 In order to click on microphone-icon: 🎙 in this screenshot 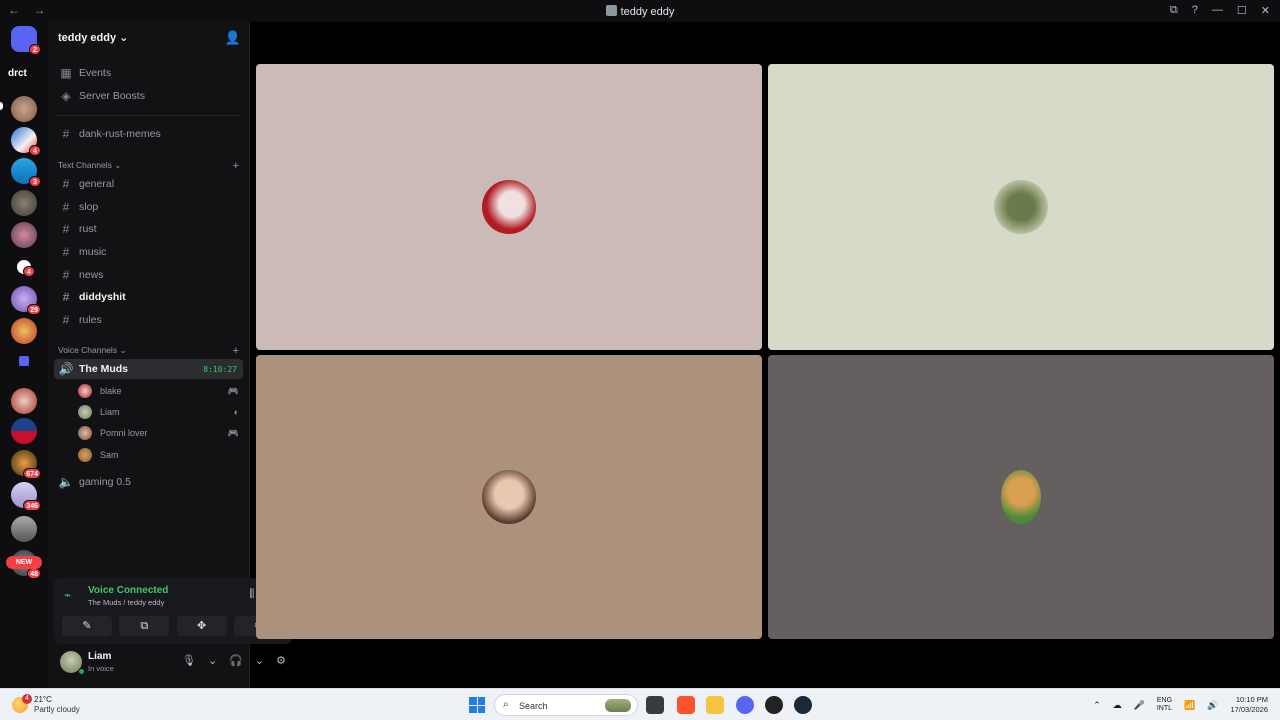, I will do `click(189, 660)`.